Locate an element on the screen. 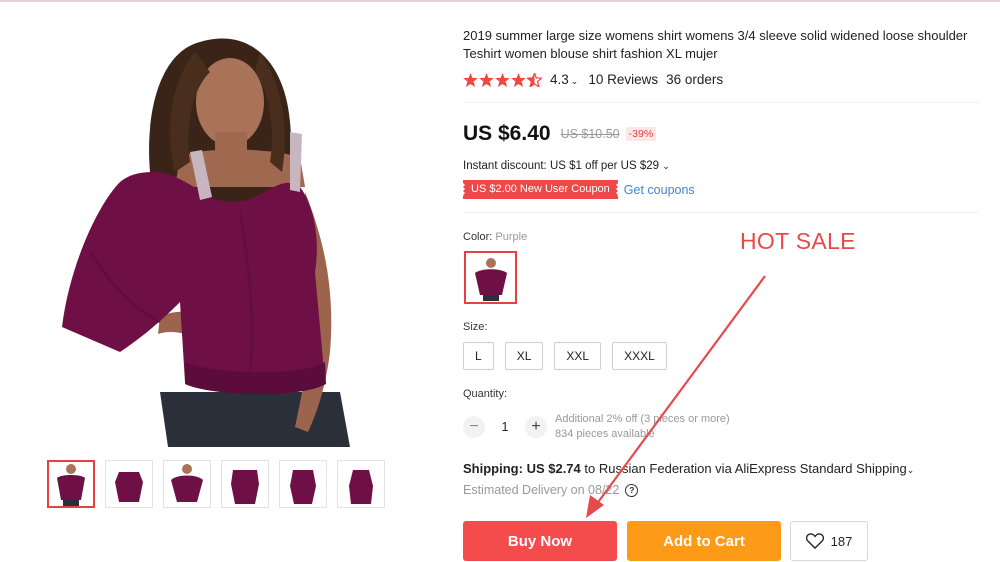  star-rating is located at coordinates (502, 79).